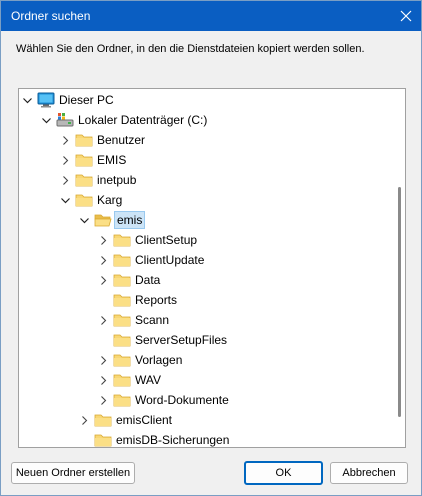 Image resolution: width=422 pixels, height=496 pixels. Describe the element at coordinates (152, 320) in the screenshot. I see `tree-item-label: Scann` at that location.